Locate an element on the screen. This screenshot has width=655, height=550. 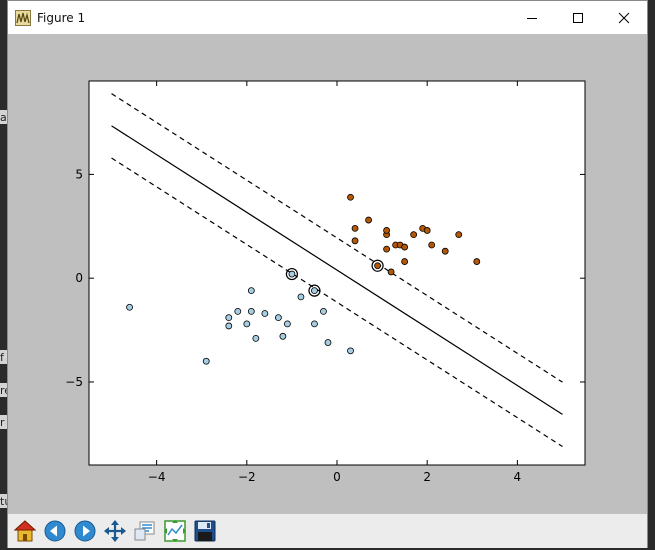
pan-move-icon is located at coordinates (115, 531).